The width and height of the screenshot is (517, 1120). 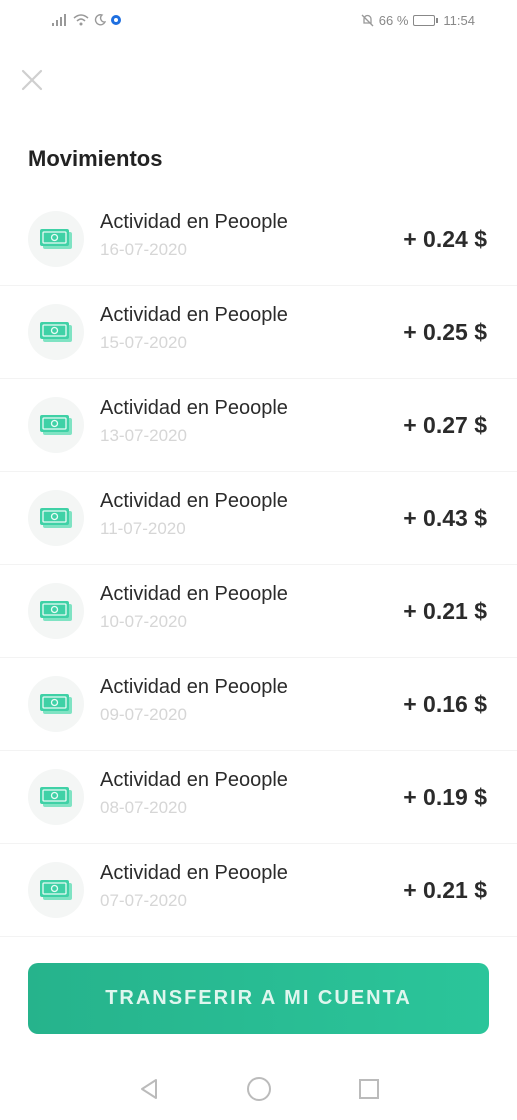 I want to click on movement-text: Actividad en Peoople 15-07-2020, so click(x=194, y=328).